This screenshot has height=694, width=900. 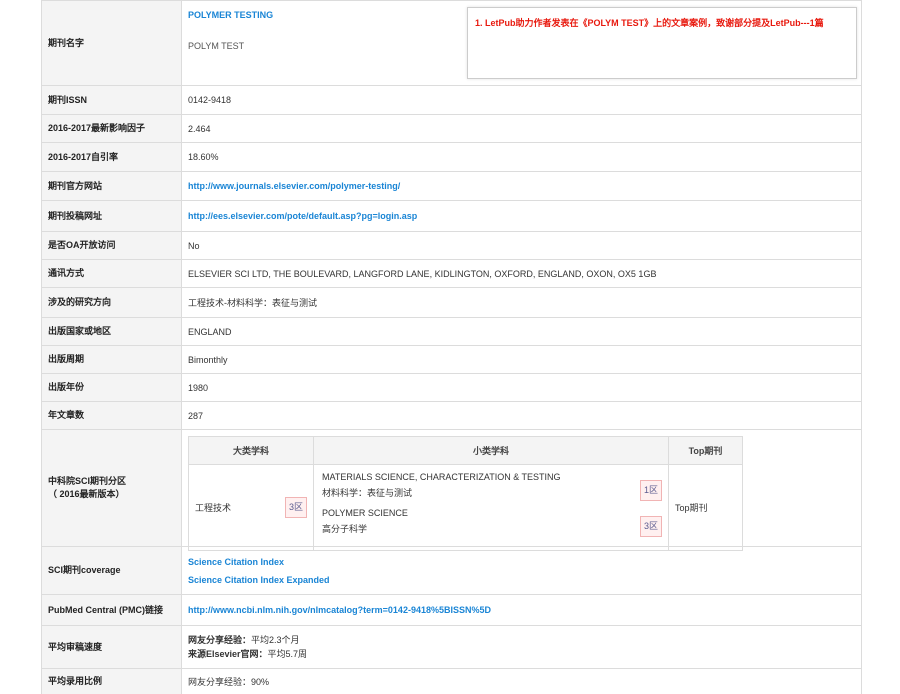 I want to click on minor-category-en: POLYMER SCIENCE, so click(x=365, y=512).